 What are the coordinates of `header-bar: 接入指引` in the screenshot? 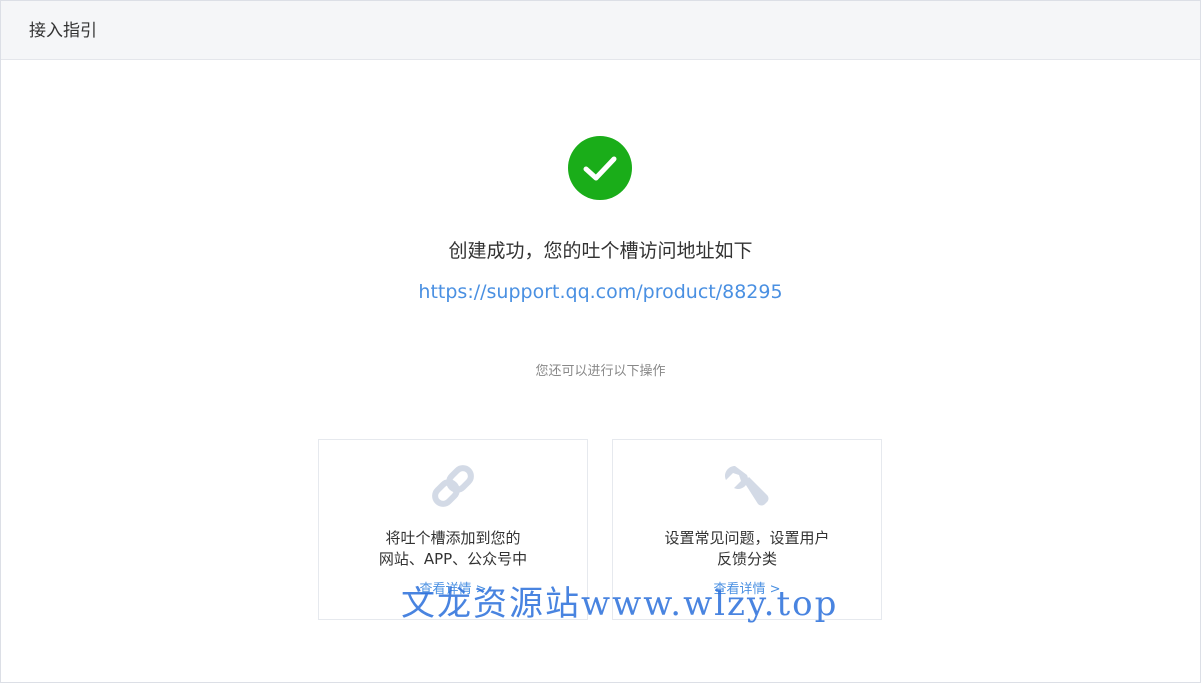 It's located at (600, 30).